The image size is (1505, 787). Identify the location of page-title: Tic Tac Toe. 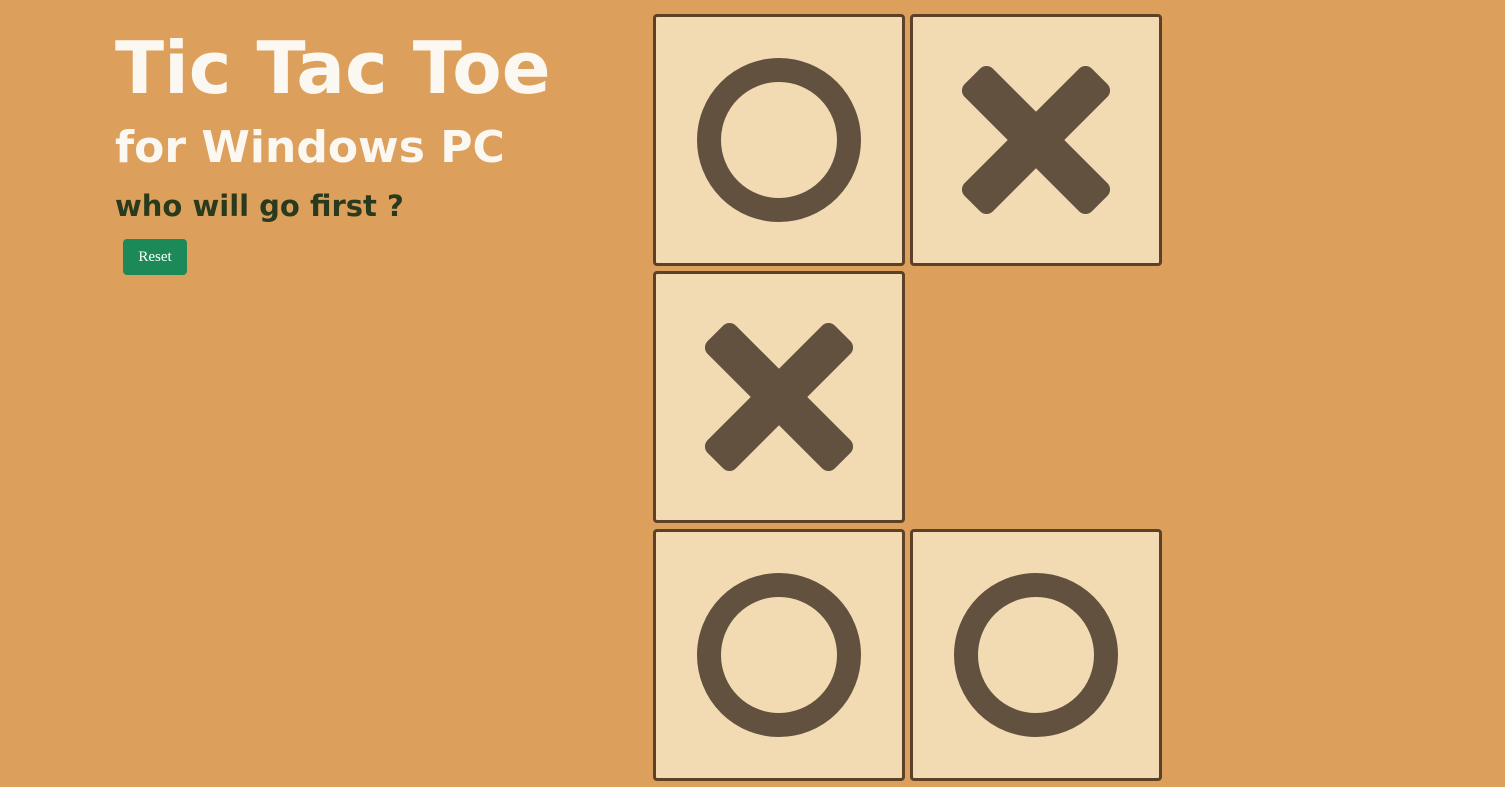
(333, 68).